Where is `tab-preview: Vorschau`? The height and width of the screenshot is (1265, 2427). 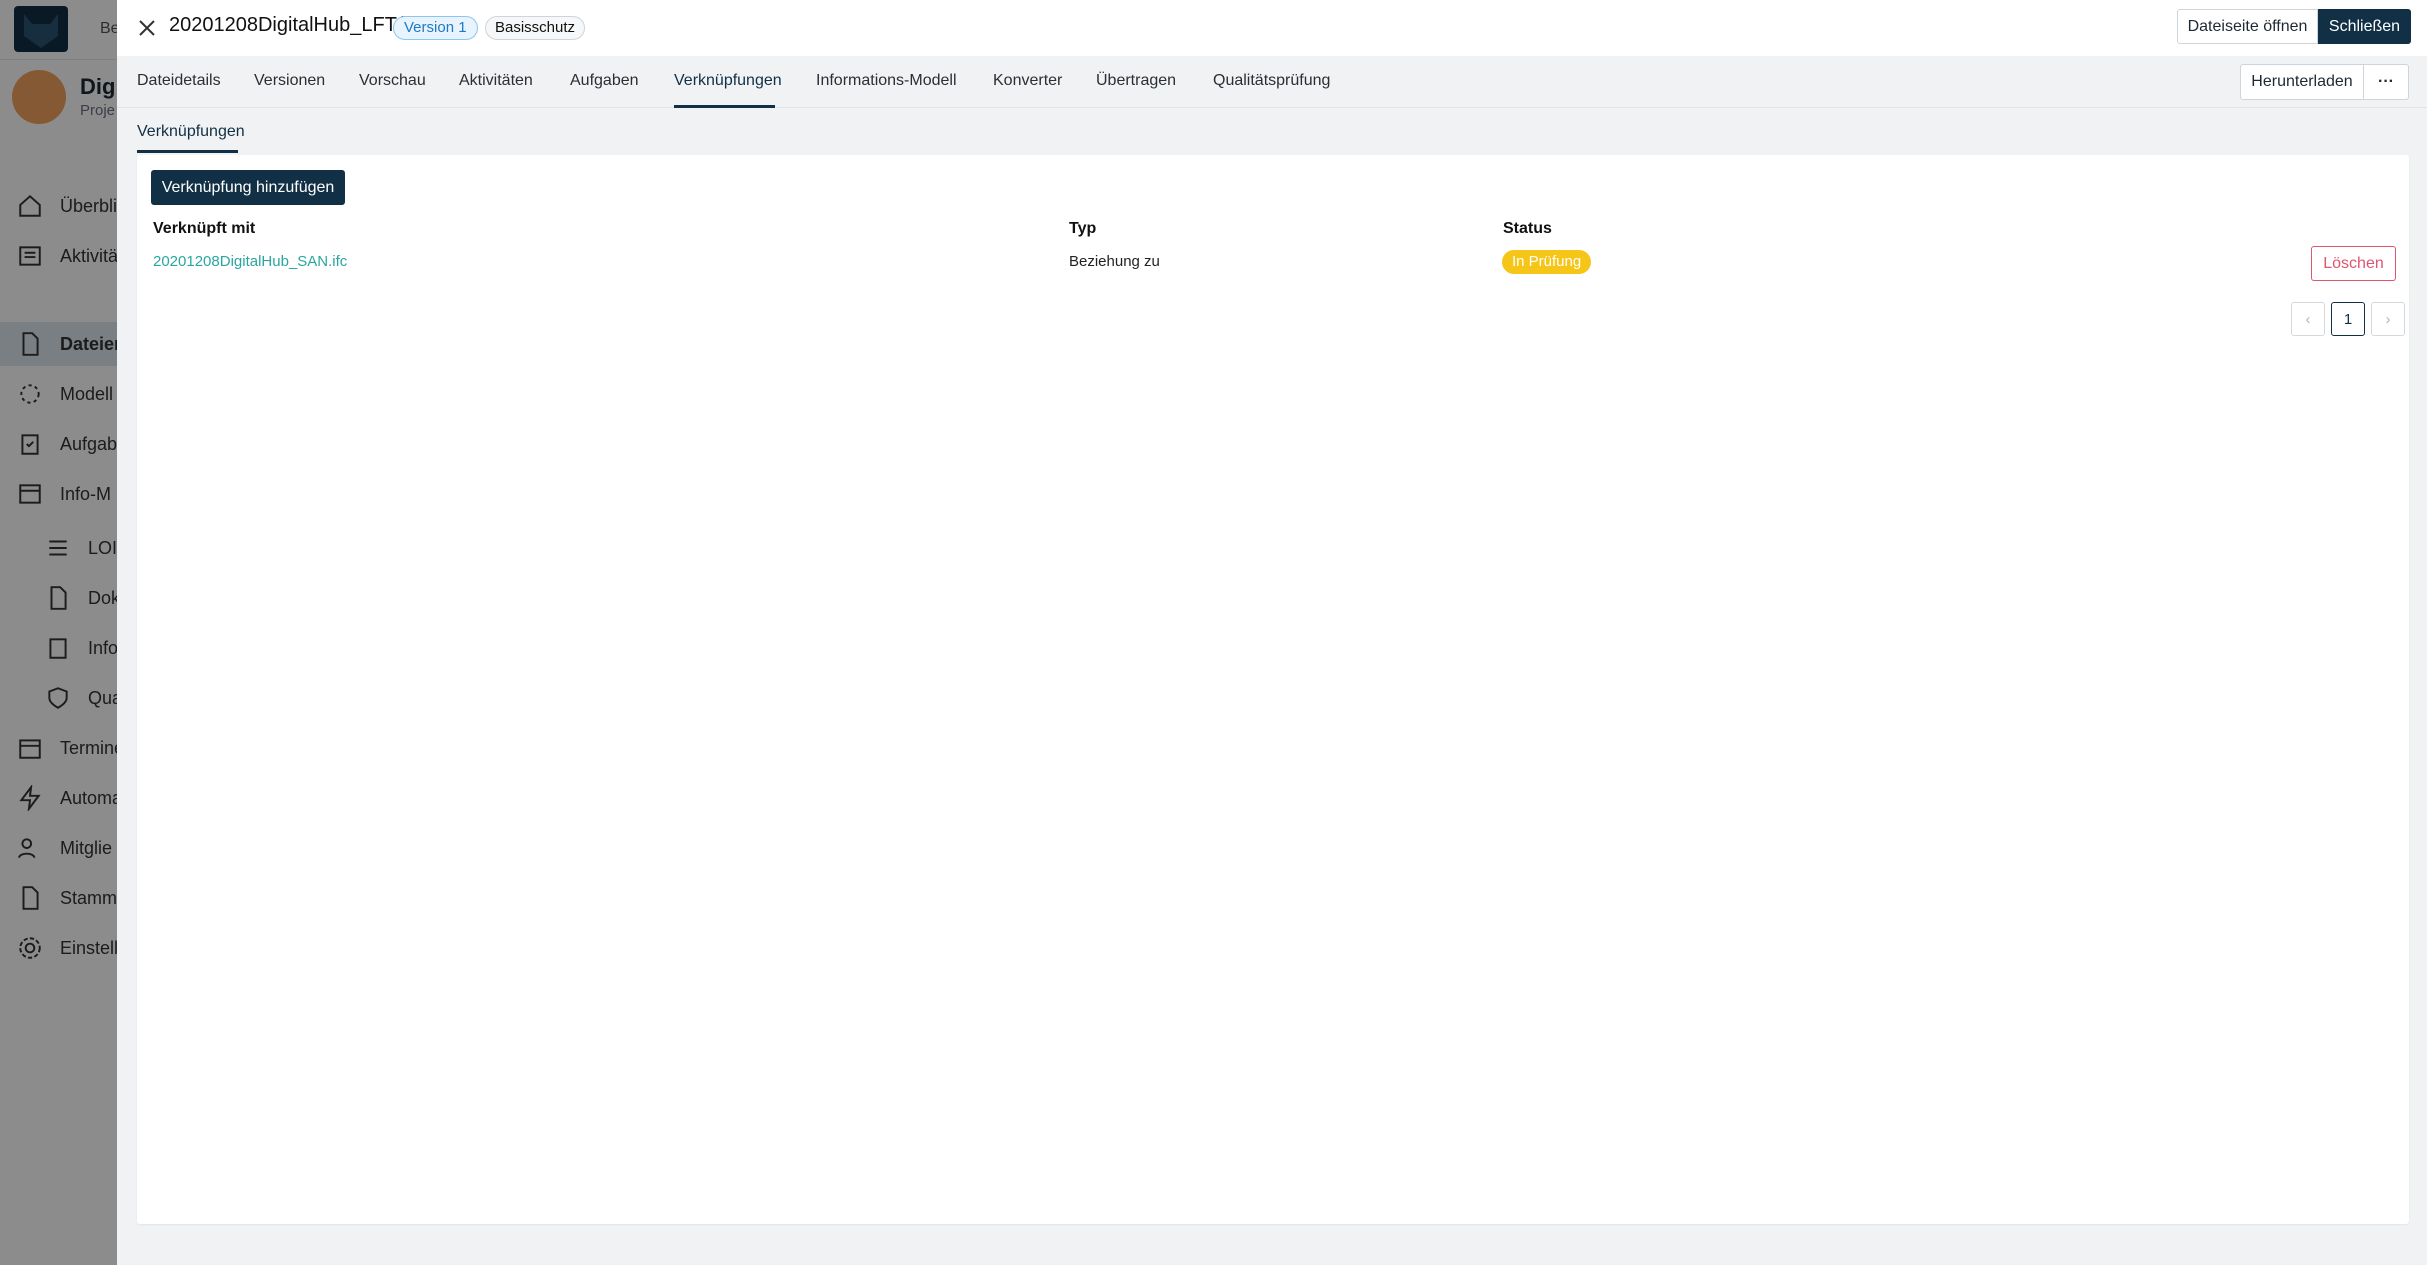 tab-preview: Vorschau is located at coordinates (392, 81).